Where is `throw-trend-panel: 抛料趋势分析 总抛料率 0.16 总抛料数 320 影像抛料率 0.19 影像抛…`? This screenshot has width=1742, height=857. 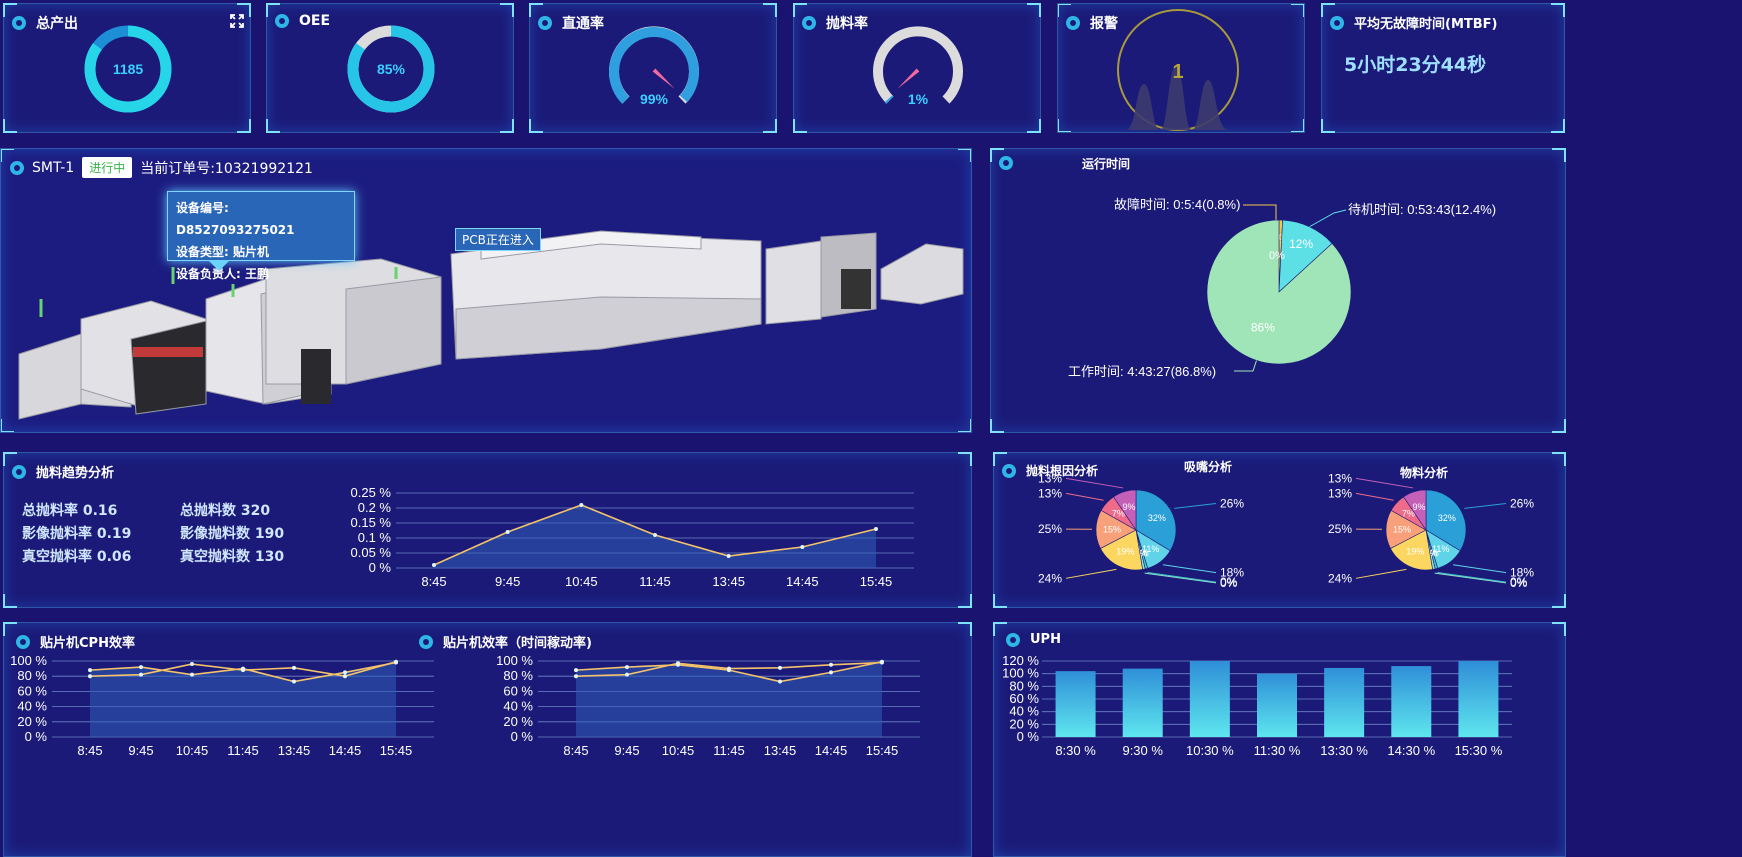
throw-trend-panel: 抛料趋势分析 总抛料率 0.16 总抛料数 320 影像抛料率 0.19 影像抛… is located at coordinates (487, 530).